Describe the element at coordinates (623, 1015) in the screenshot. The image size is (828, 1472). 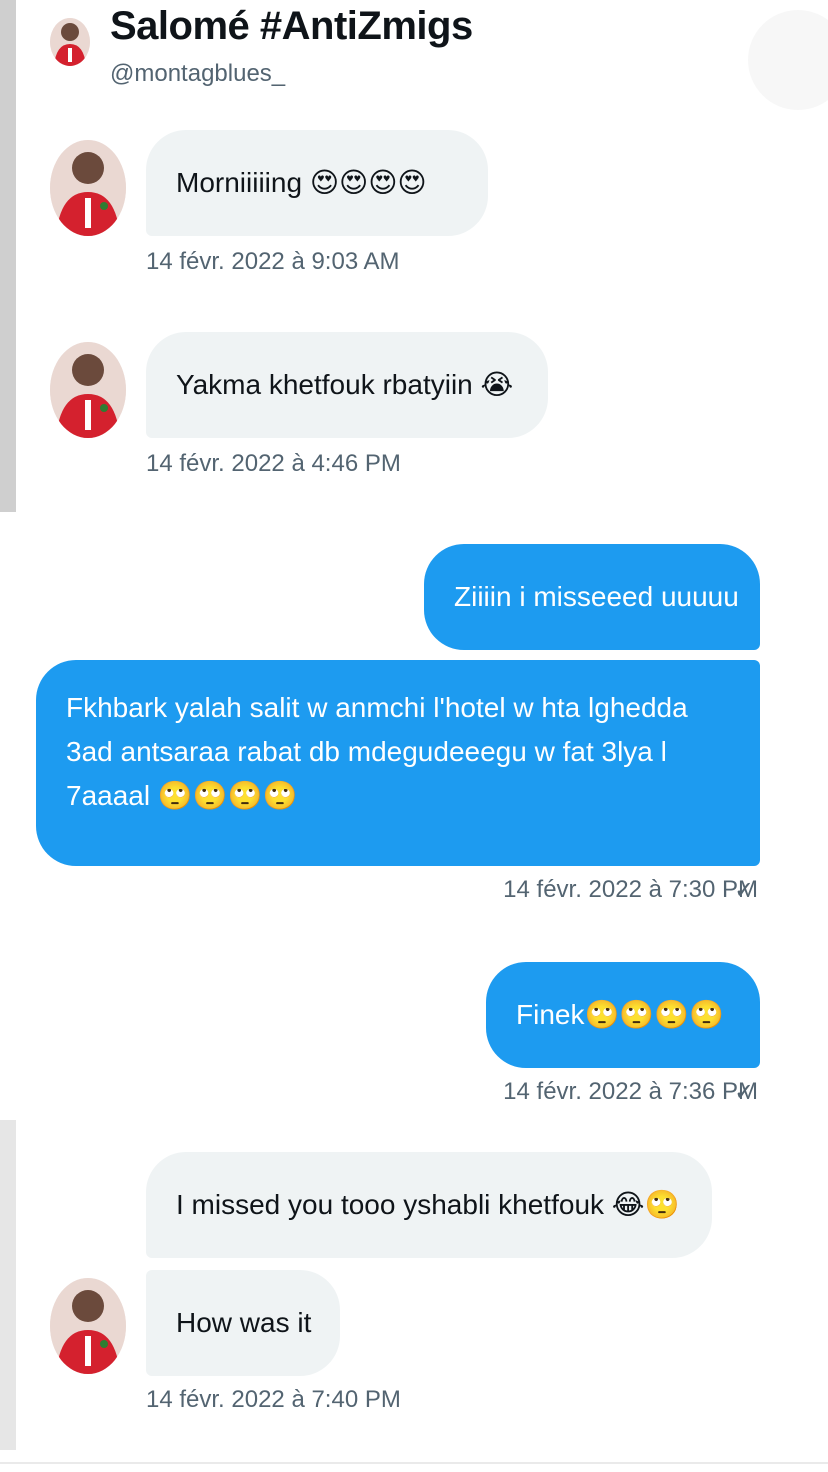
I see `message-bubble-outgoing: Finek🙄🙄🙄🙄` at that location.